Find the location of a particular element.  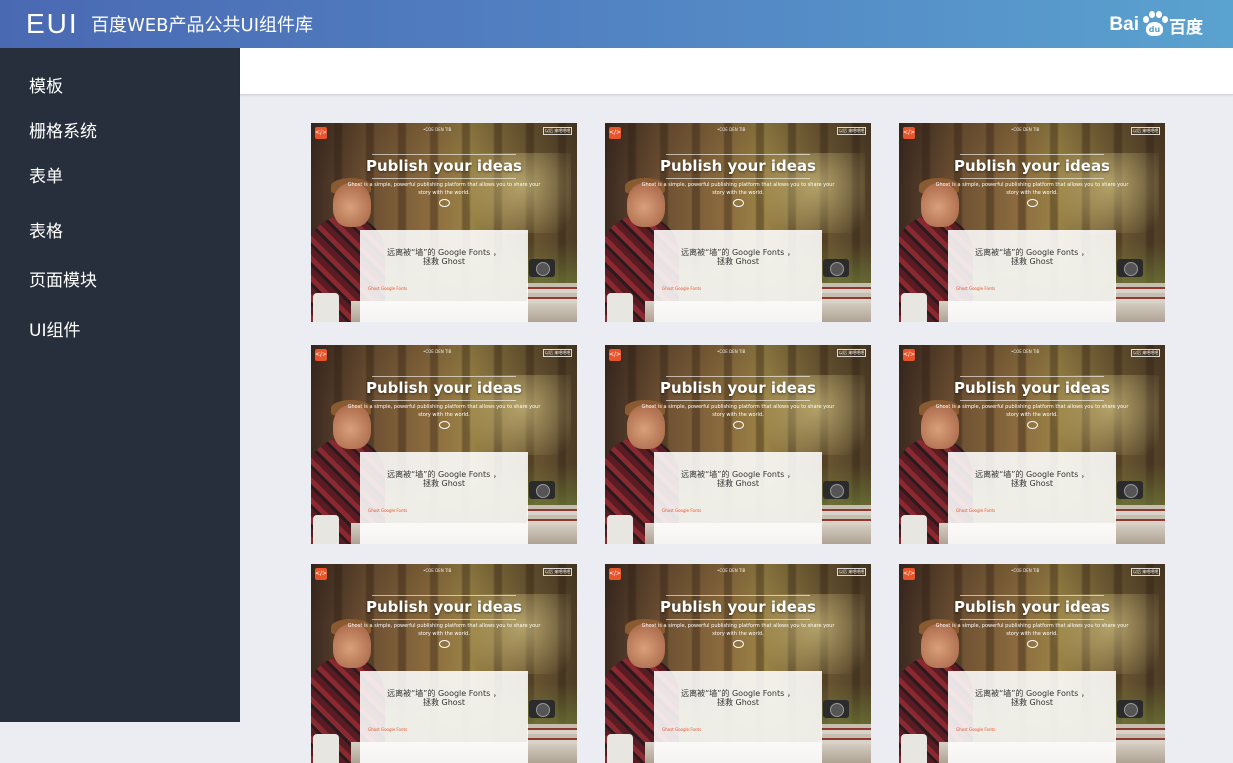

sidebar-item-ui-components: UI组件 is located at coordinates (54, 331).